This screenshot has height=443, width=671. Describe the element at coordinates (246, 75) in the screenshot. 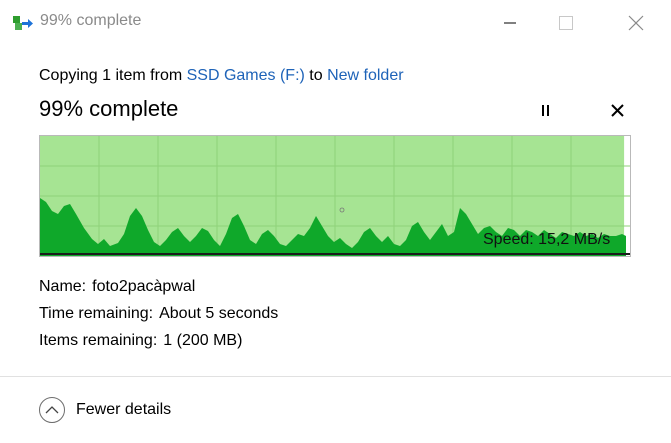

I see `source-link: SSD Games (F:)` at that location.